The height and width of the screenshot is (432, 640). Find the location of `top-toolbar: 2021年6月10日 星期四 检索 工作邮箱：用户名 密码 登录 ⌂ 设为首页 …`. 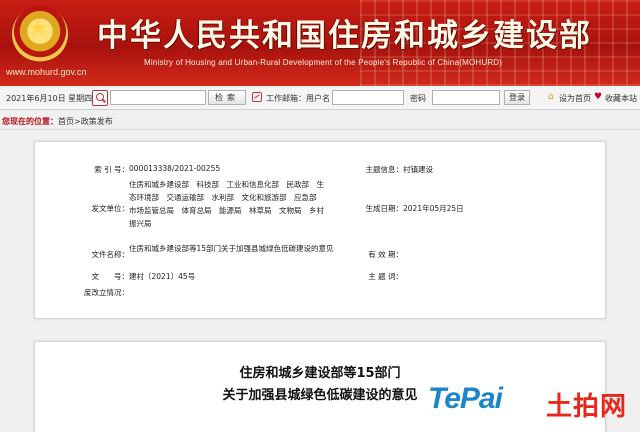

top-toolbar: 2021年6月10日 星期四 检索 工作邮箱：用户名 密码 登录 ⌂ 设为首页 … is located at coordinates (320, 98).